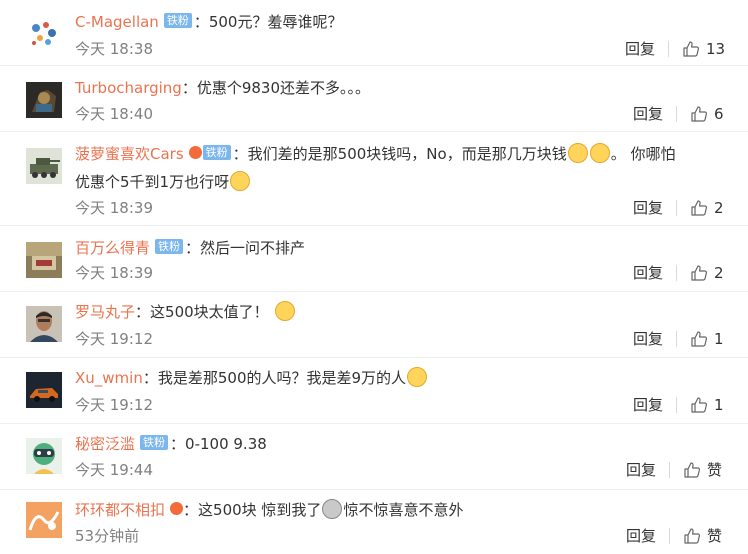  I want to click on comment-text: 这500块 惊到我了, so click(260, 510).